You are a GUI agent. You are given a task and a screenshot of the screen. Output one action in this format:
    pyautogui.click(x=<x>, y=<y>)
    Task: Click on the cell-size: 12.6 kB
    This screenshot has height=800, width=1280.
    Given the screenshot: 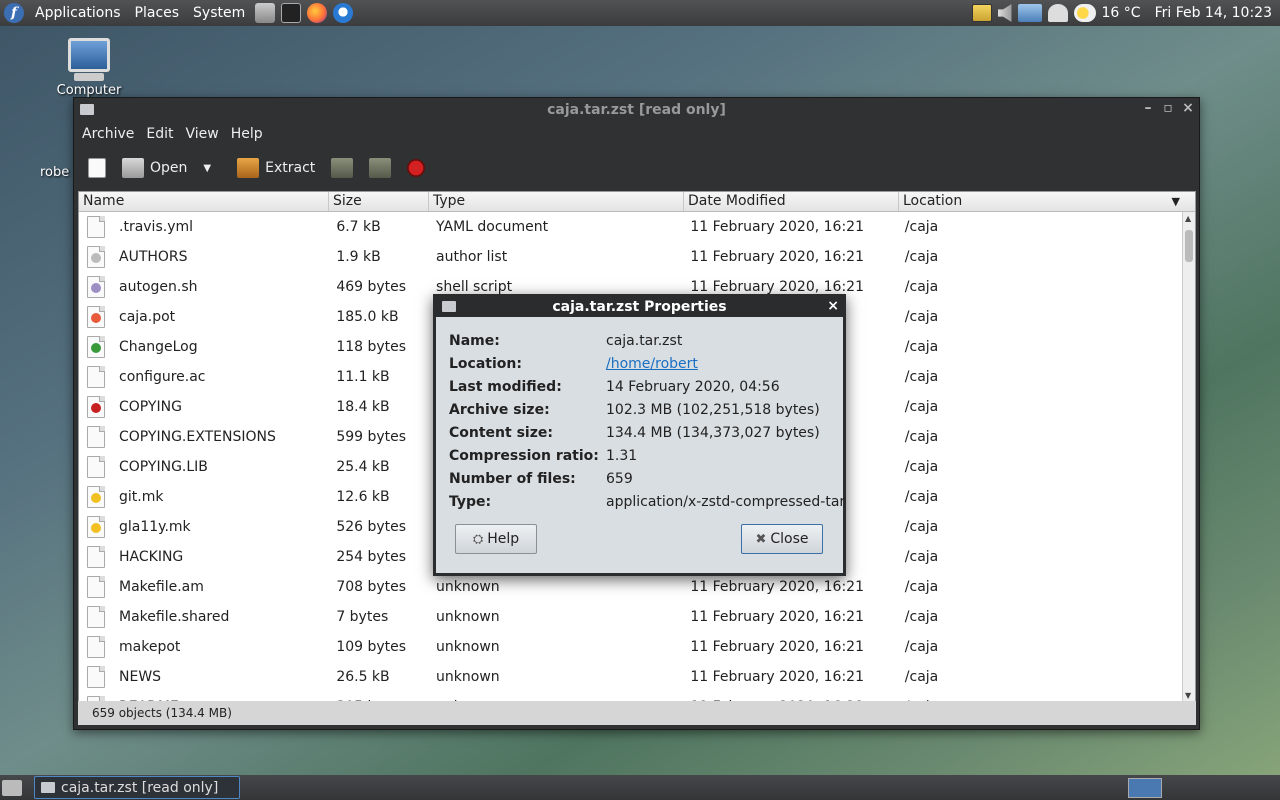 What is the action you would take?
    pyautogui.click(x=363, y=497)
    